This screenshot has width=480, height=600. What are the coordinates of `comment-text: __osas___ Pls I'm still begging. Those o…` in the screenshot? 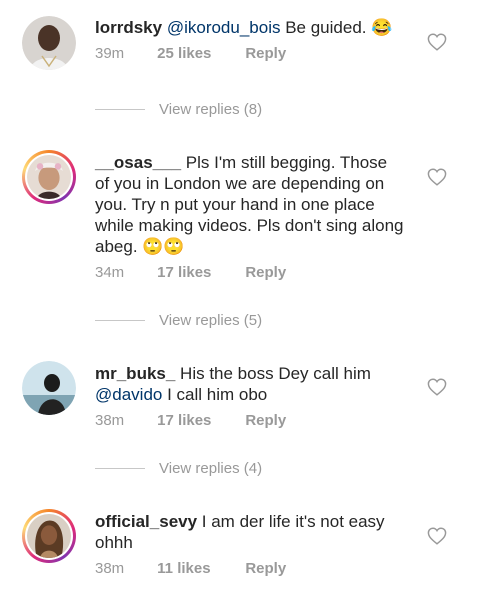 It's located at (250, 204).